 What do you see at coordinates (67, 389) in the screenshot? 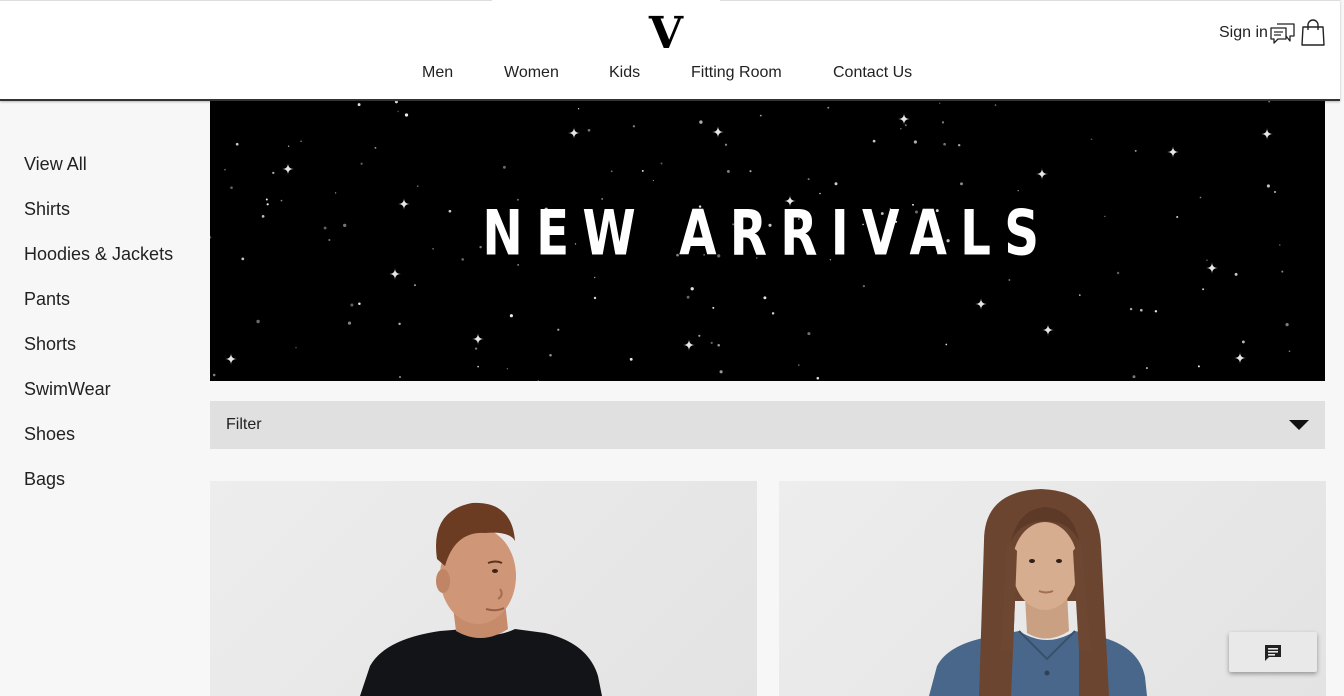
I see `sidebar-item-swimwear: SwimWear` at bounding box center [67, 389].